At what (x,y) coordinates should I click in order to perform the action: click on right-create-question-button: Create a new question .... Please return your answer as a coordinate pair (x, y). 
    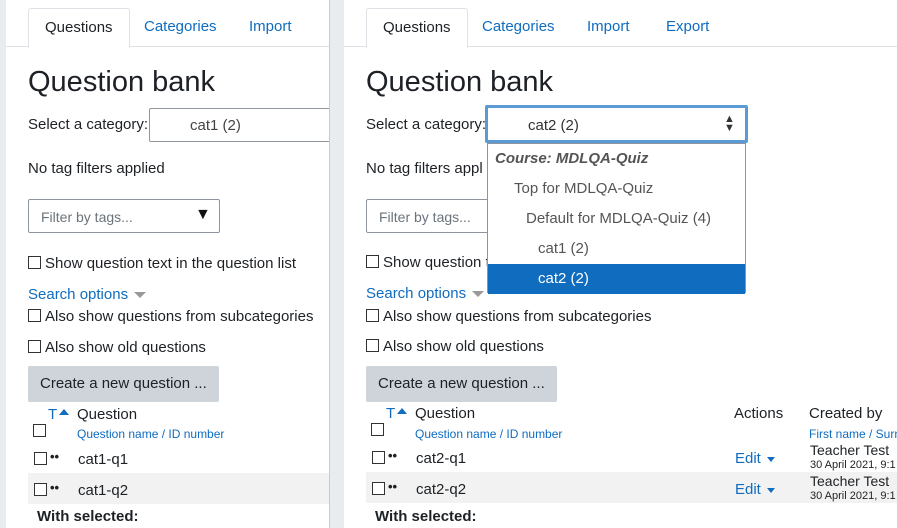
    Looking at the image, I should click on (461, 384).